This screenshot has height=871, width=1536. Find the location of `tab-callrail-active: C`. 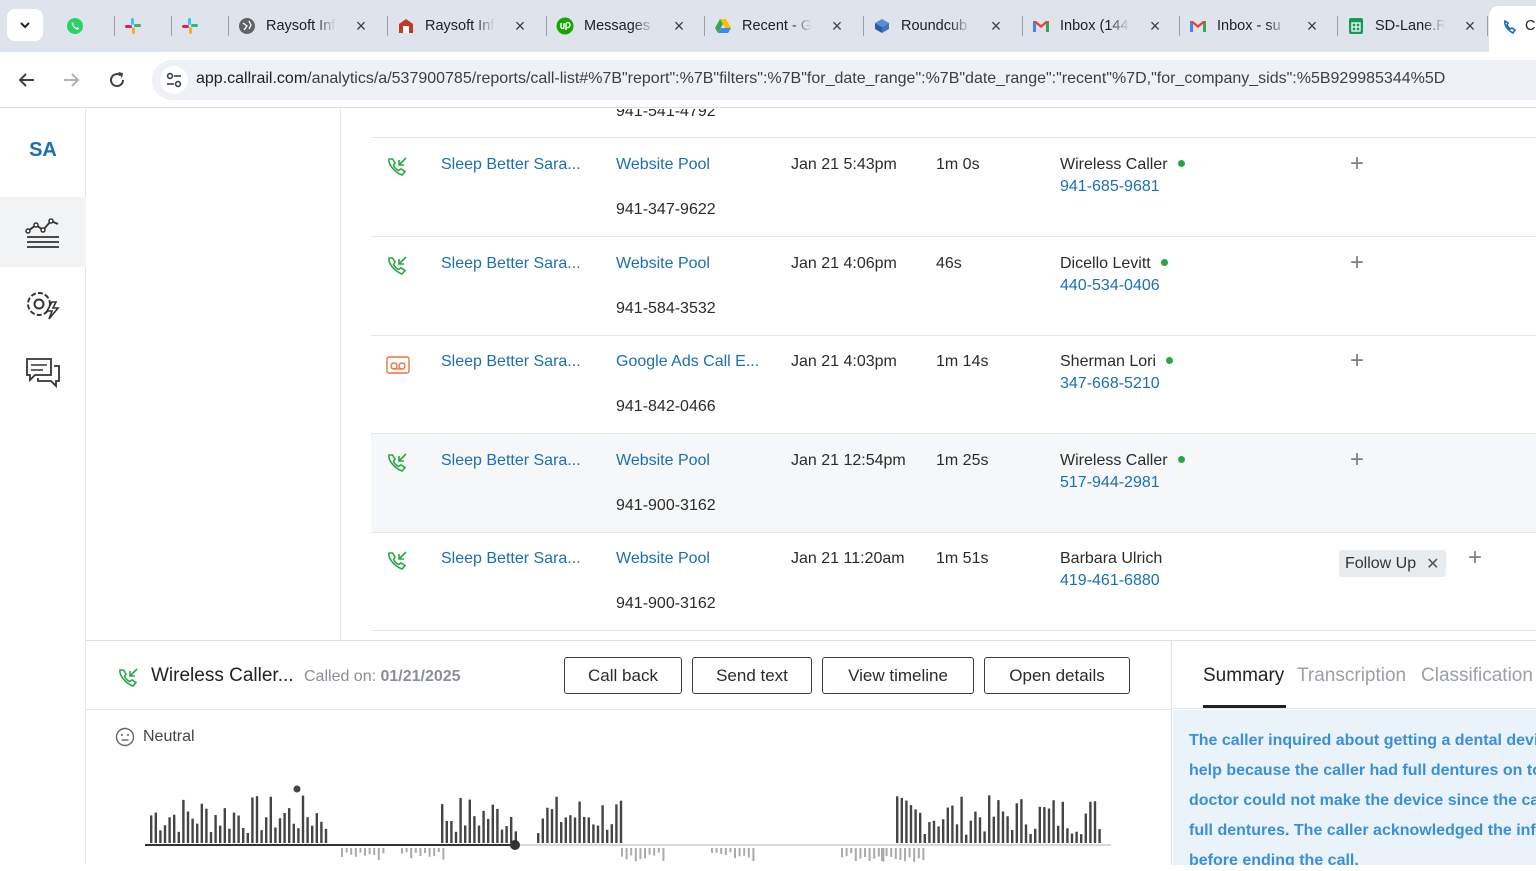

tab-callrail-active: C is located at coordinates (1512, 29).